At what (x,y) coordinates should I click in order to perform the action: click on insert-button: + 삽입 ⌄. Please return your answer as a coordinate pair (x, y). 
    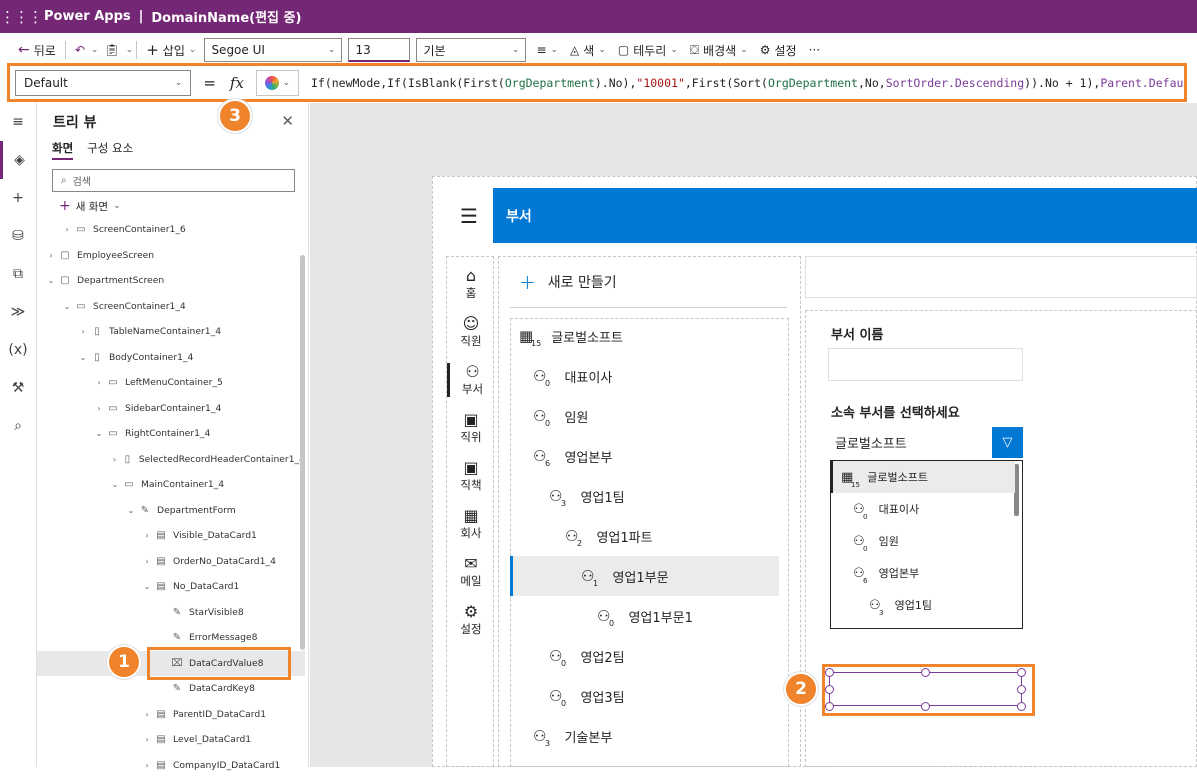
    Looking at the image, I should click on (171, 50).